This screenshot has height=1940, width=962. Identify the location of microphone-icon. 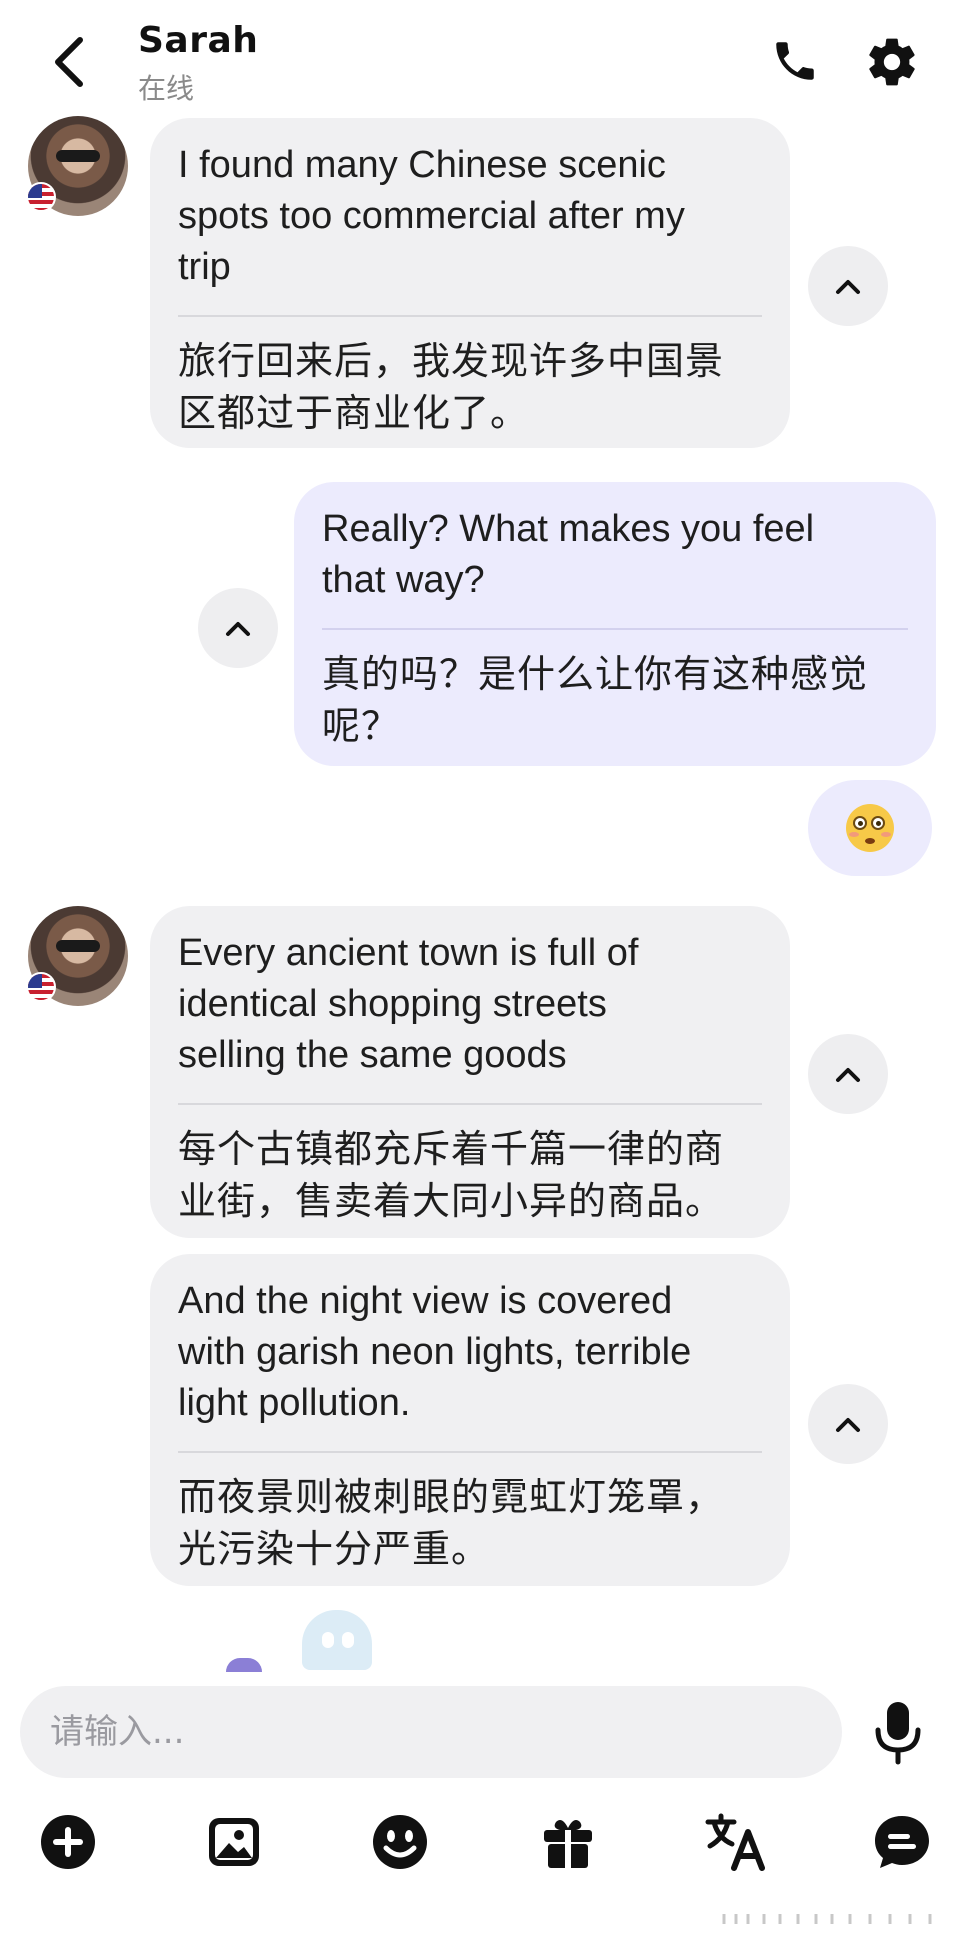
(898, 1733).